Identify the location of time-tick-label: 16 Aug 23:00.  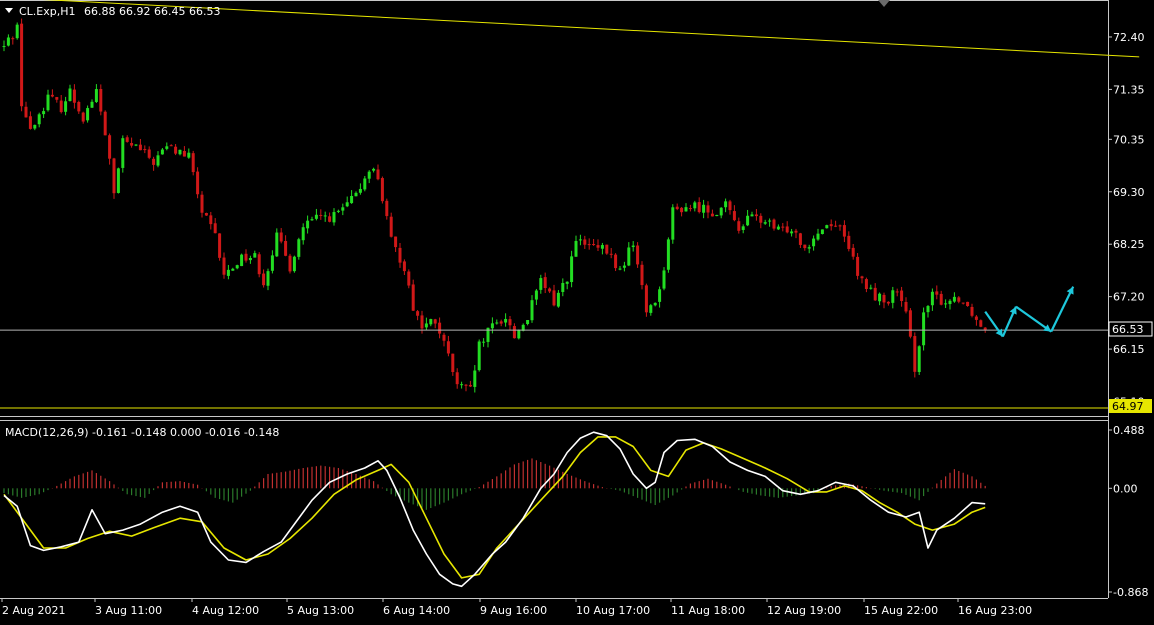
(995, 610).